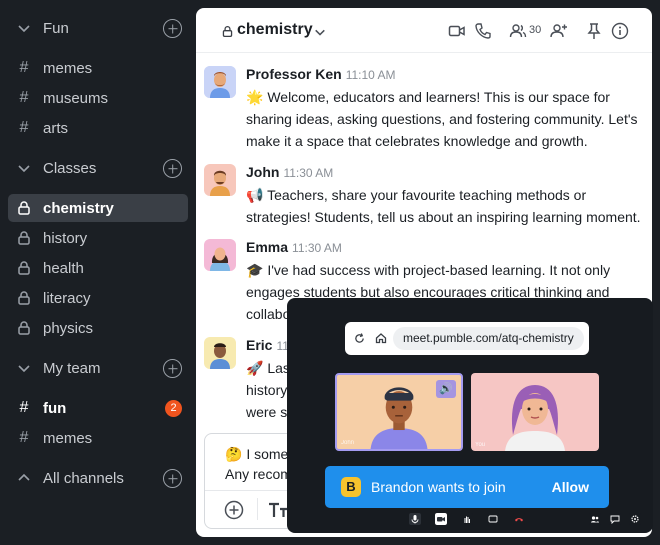  Describe the element at coordinates (615, 519) in the screenshot. I see `chat-icon` at that location.